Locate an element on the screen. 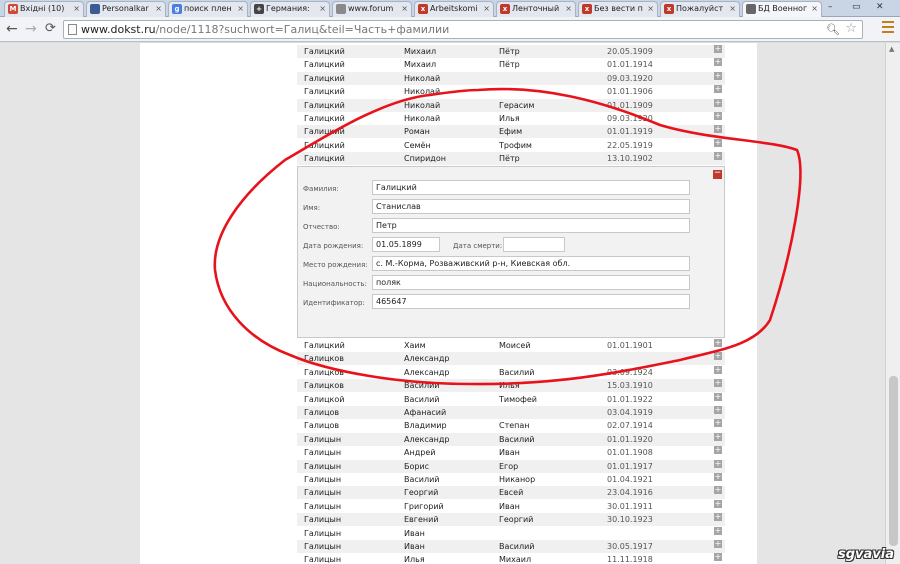 This screenshot has height=564, width=900. nationality-field: поляк is located at coordinates (531, 282).